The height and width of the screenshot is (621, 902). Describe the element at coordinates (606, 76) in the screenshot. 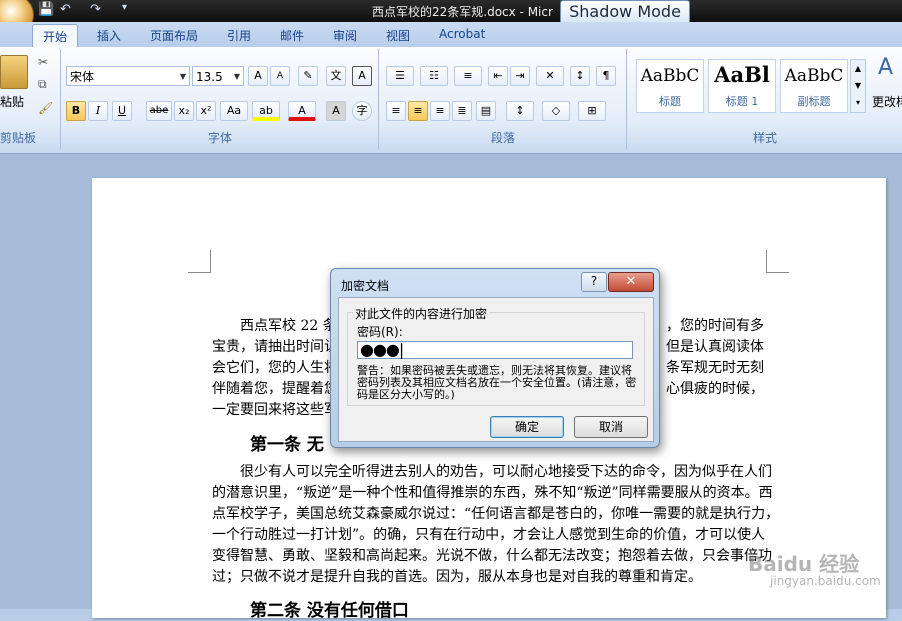

I see `show-marks-icon: ¶` at that location.